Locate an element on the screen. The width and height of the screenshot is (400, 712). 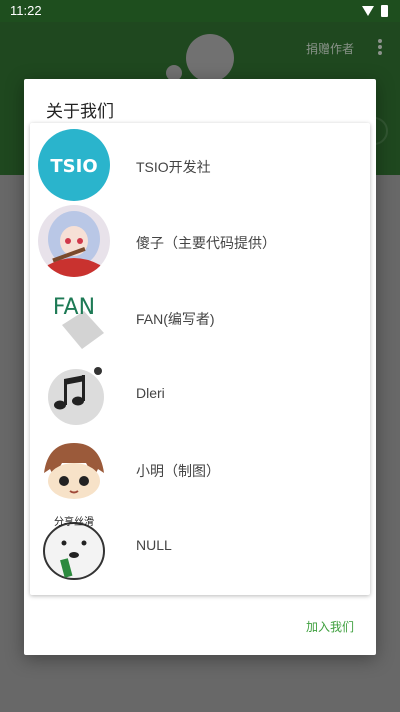
join-us-button: 加入我们 is located at coordinates (330, 626).